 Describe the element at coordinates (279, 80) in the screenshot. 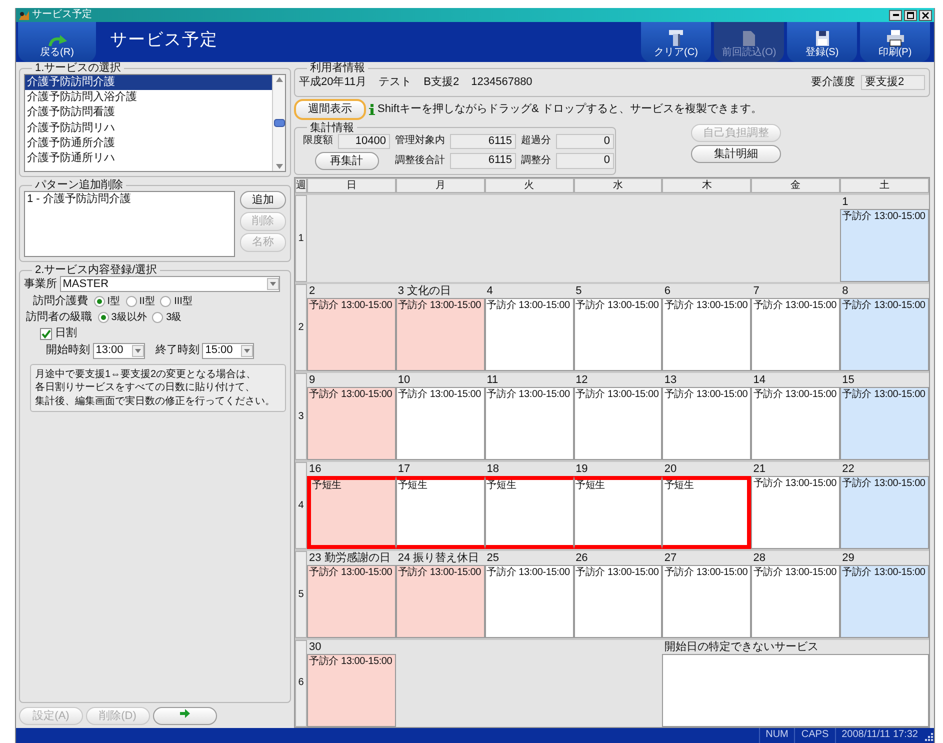

I see `scroll-up-icon` at that location.